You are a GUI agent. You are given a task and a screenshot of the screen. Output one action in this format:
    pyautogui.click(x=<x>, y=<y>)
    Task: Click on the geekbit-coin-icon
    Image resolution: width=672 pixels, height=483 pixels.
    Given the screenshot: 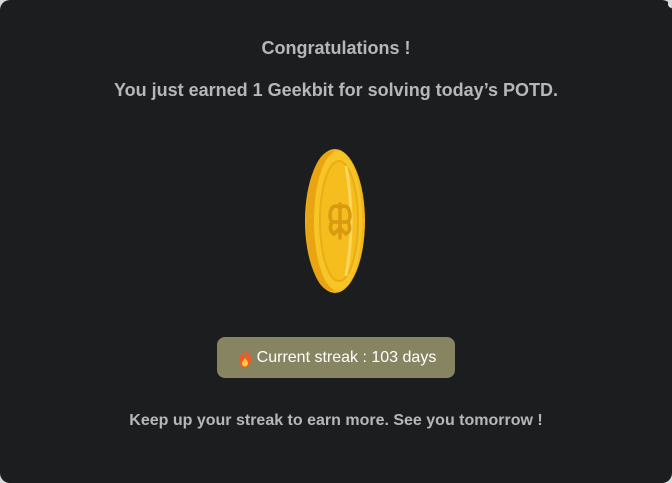 What is the action you would take?
    pyautogui.click(x=335, y=221)
    